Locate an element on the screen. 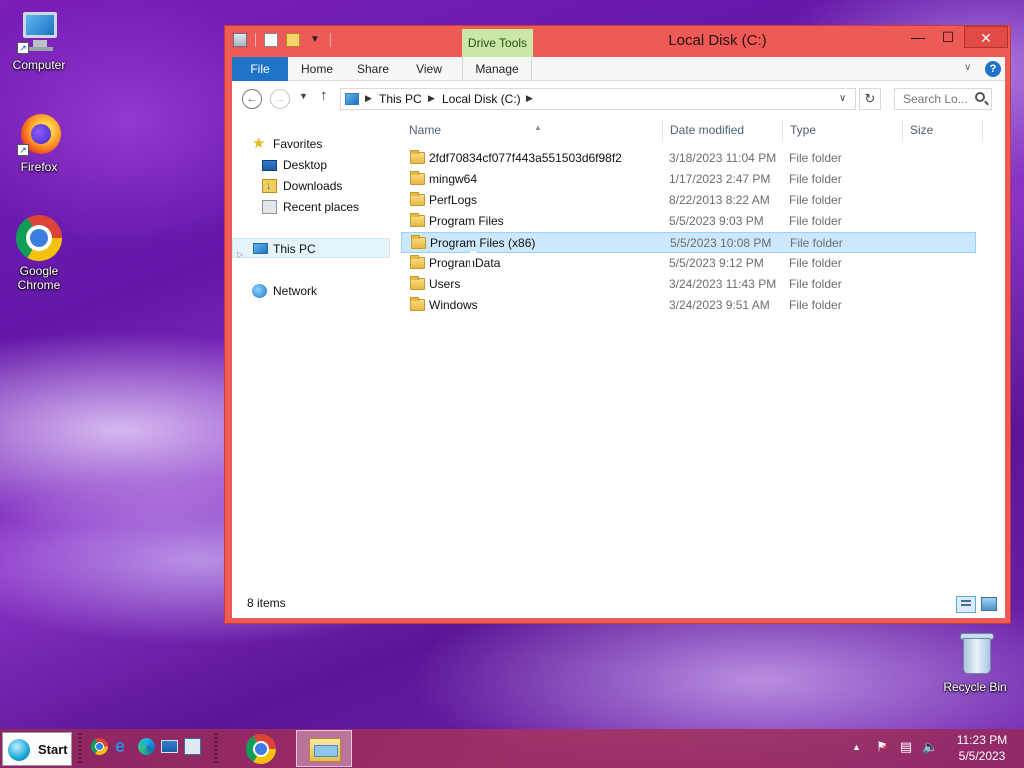  nav-item-favorites: ★ Favorites is located at coordinates (311, 144).